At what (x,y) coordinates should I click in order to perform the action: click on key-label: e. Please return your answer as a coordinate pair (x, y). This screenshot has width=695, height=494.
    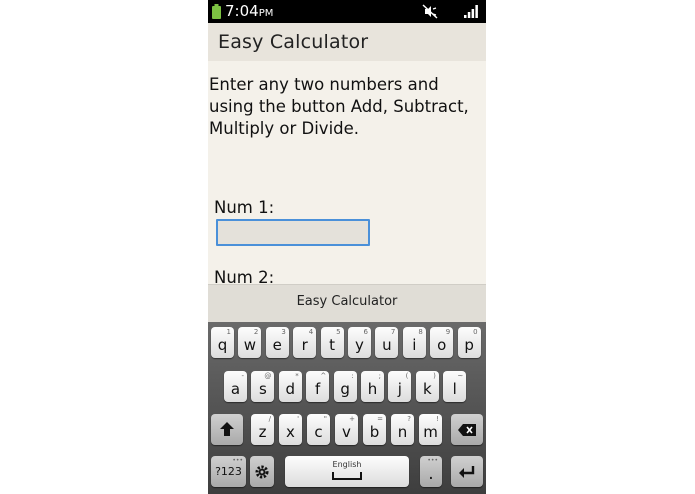
    Looking at the image, I should click on (277, 345).